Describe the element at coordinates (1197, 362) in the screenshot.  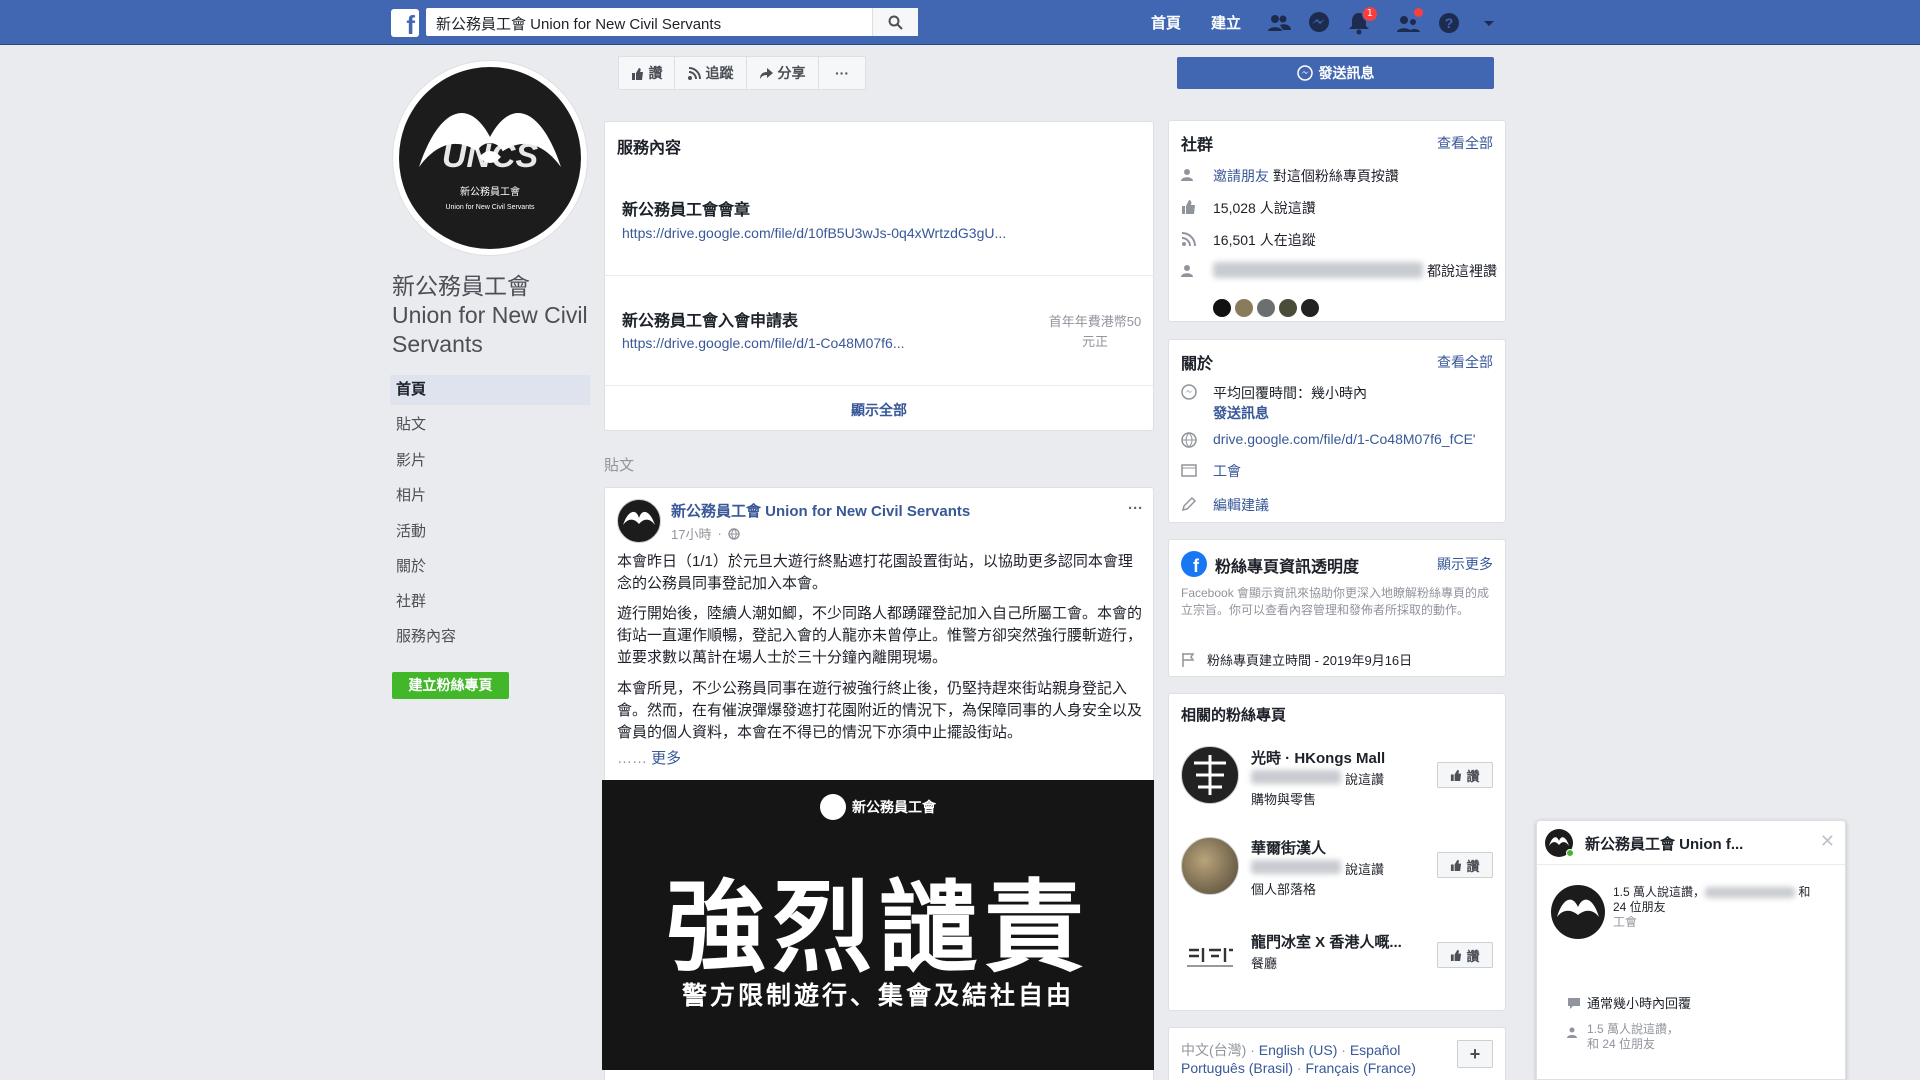
I see `about-heading: 關於` at that location.